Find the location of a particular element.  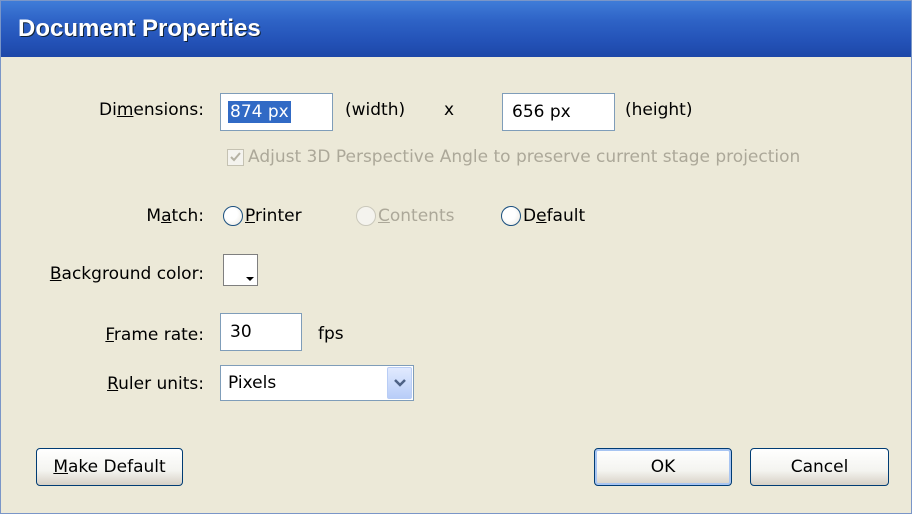

make-default-button: Make Default is located at coordinates (109, 467).